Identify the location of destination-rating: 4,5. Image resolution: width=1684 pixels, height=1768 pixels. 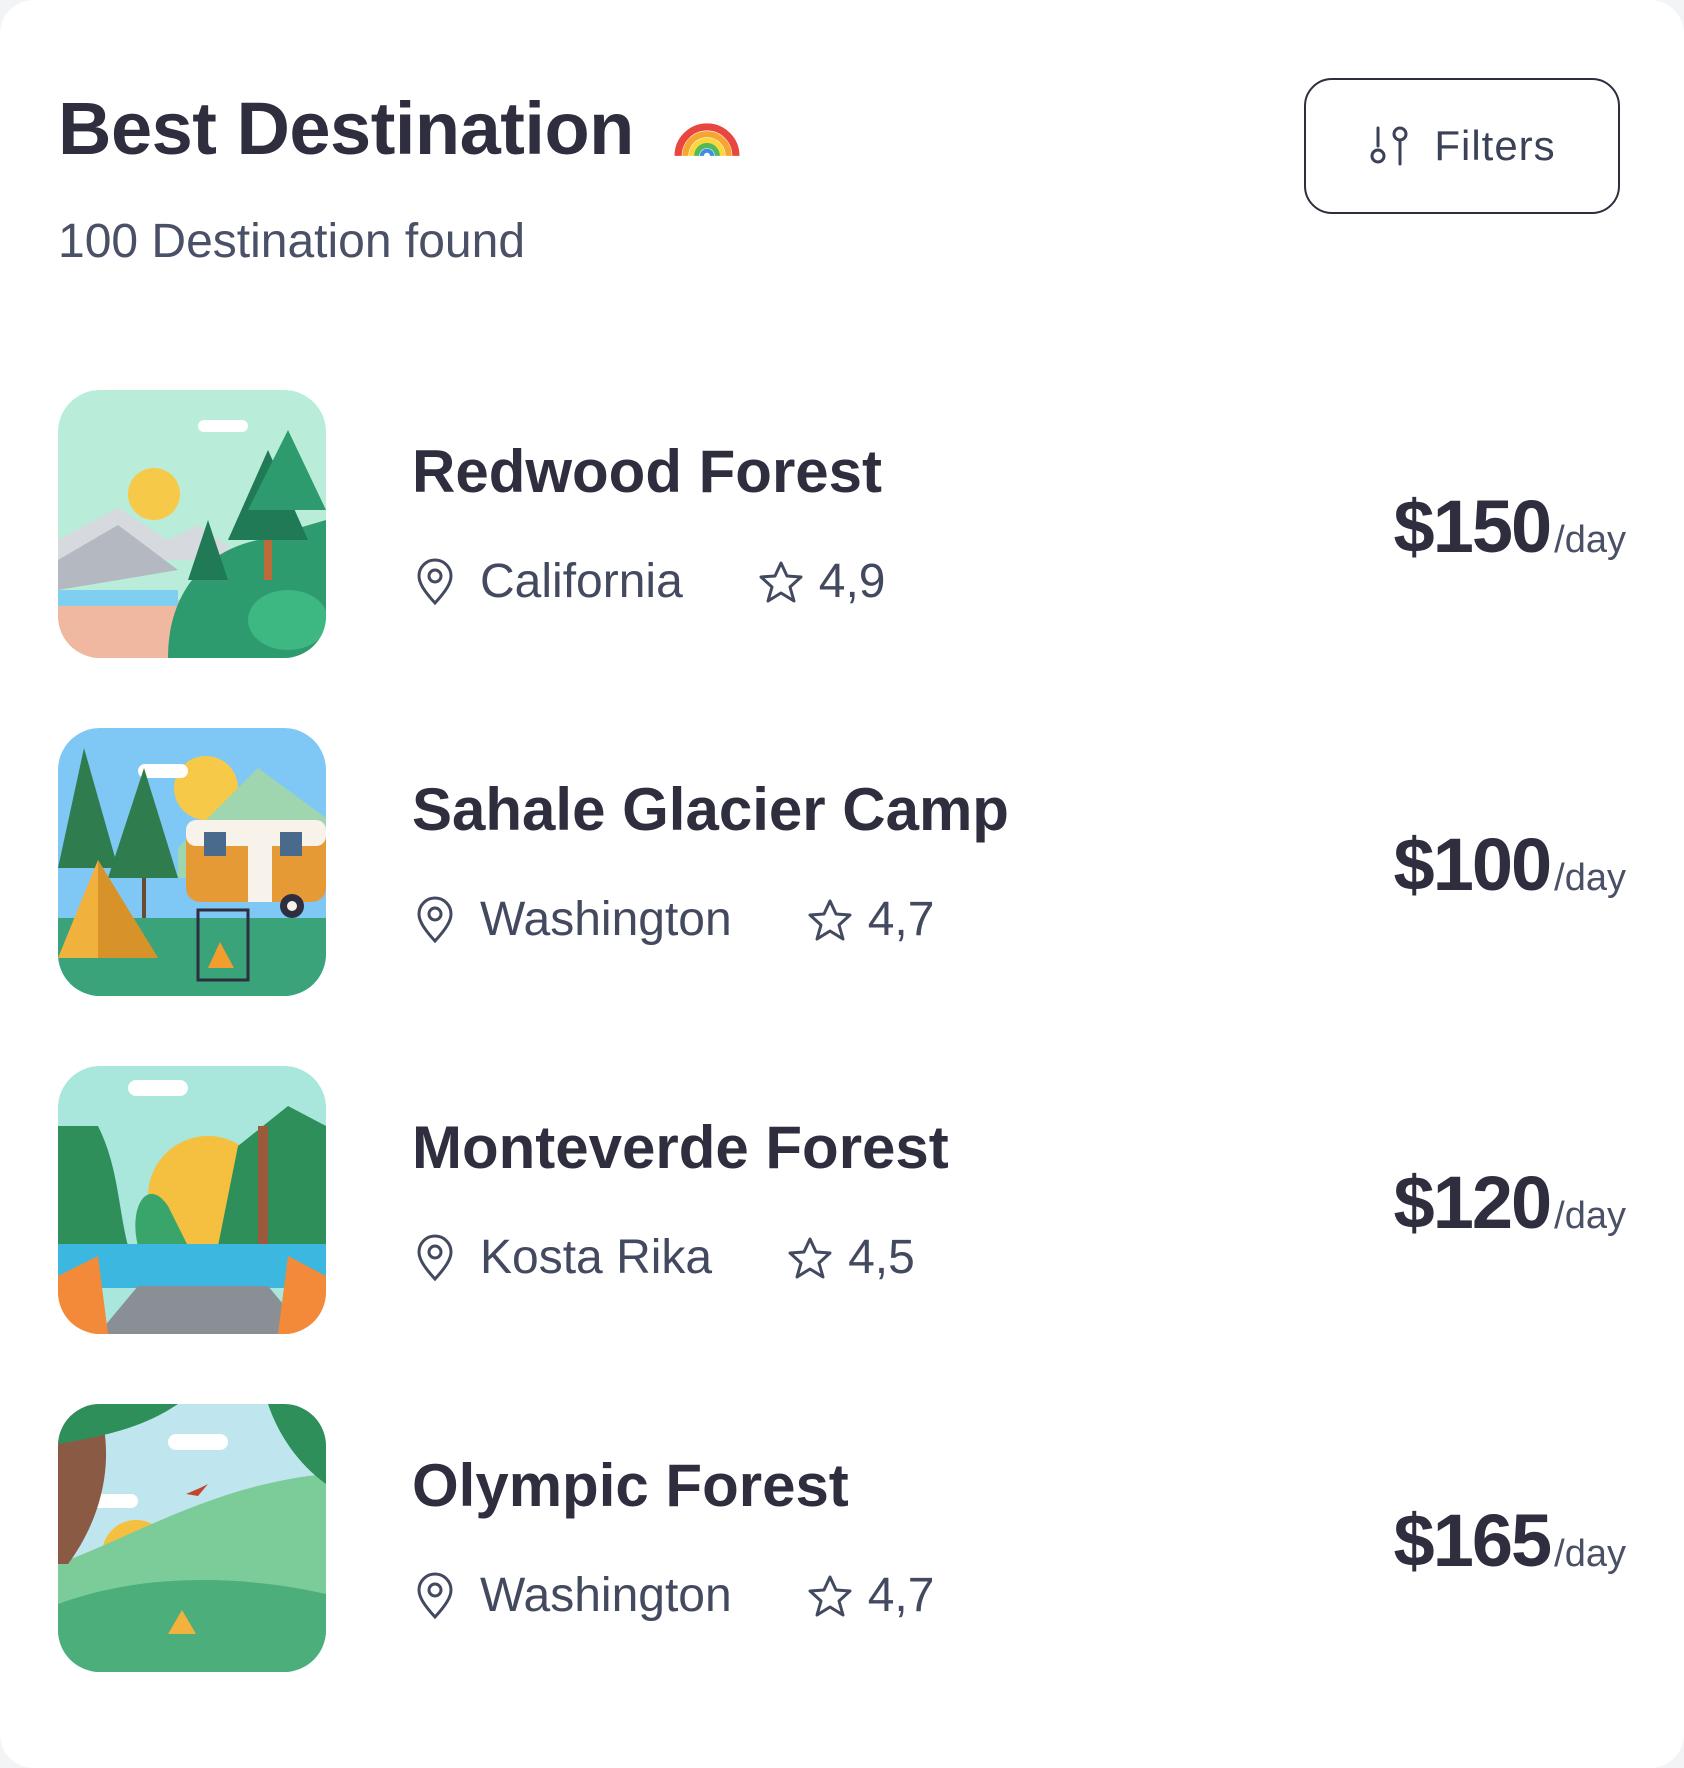
(881, 1257).